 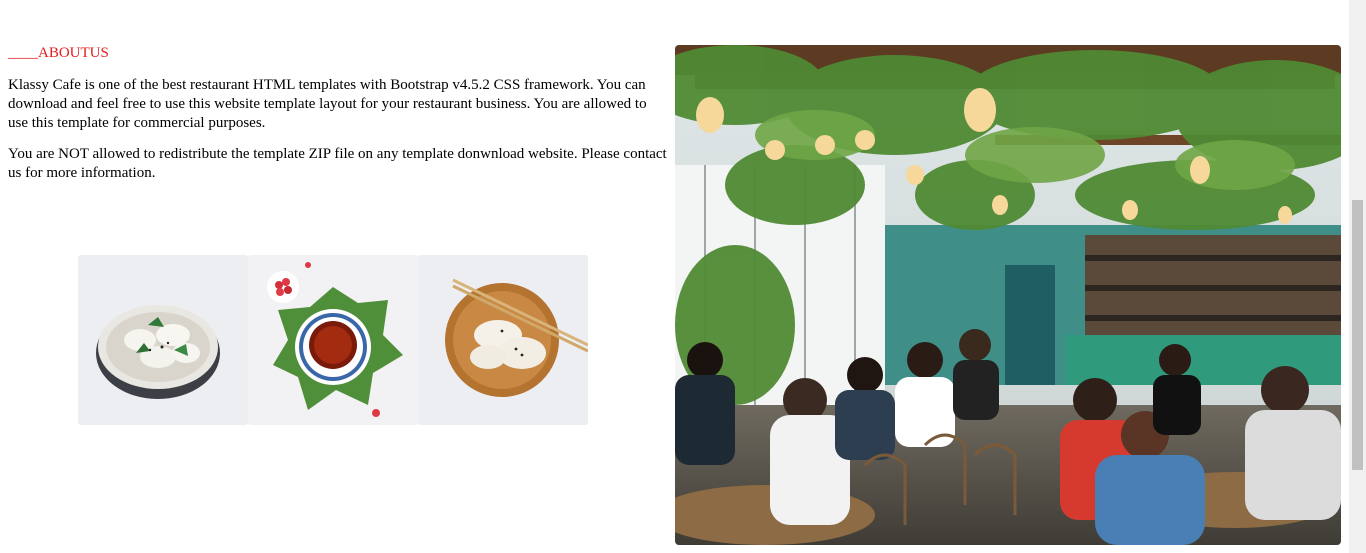 I want to click on tea-cup-image, so click(x=333, y=340).